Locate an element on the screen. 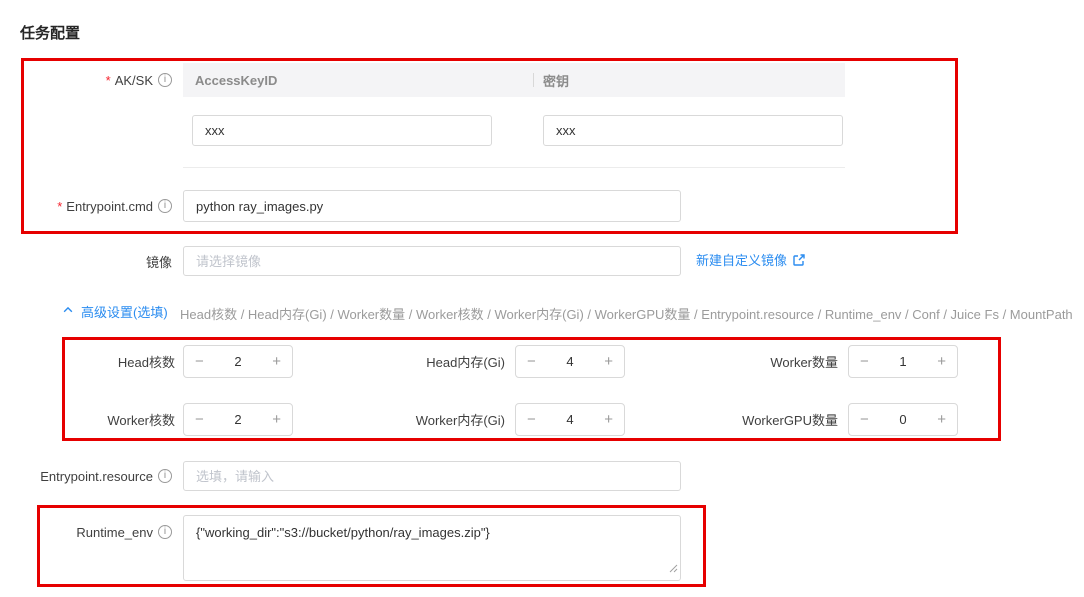  entrypoint-resource-label: Entrypoint.resource i is located at coordinates (86, 476).